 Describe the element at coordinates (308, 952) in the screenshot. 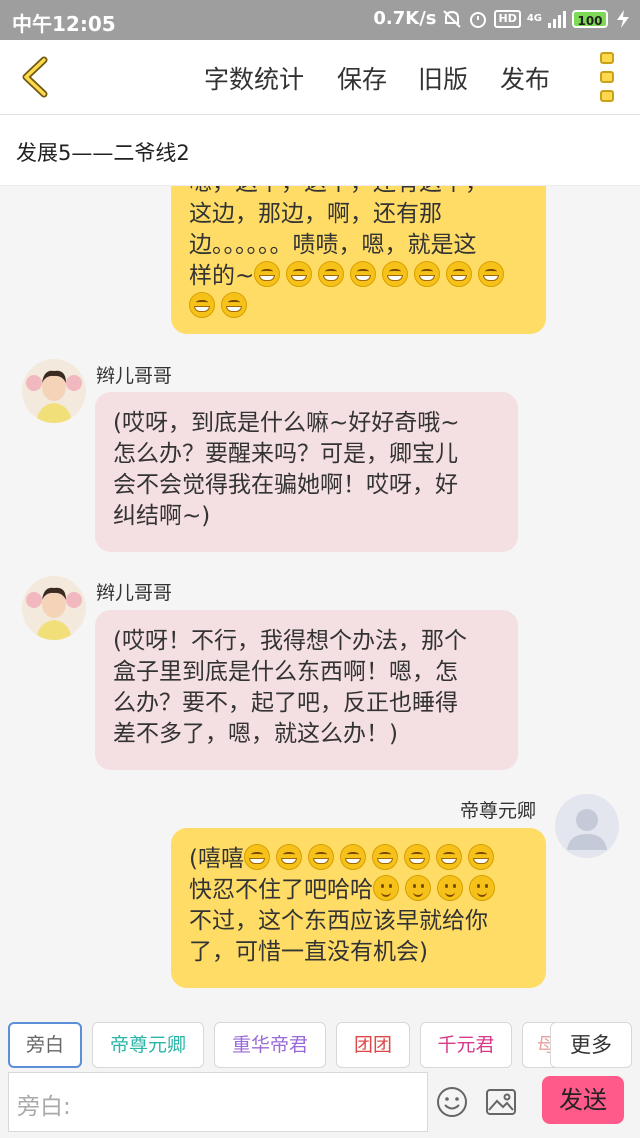

I see `message-line: 了，可惜一直没有机会)` at that location.